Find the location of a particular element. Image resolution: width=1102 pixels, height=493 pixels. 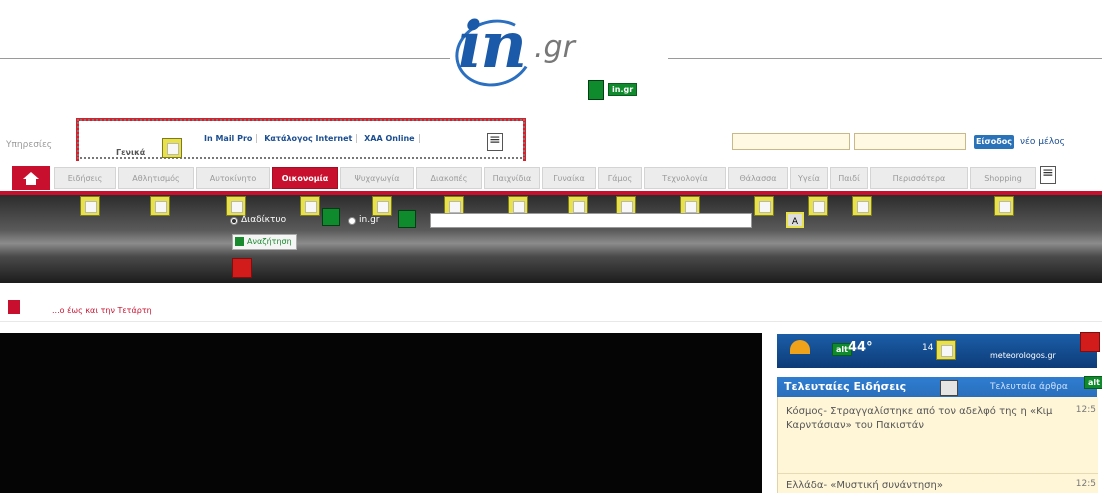

tab-latest-articles: Τελευταία άρθρα is located at coordinates (1029, 387).